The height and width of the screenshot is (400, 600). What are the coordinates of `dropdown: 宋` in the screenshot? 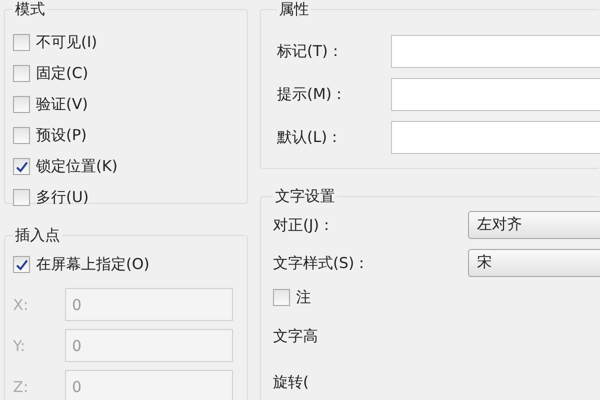 It's located at (534, 263).